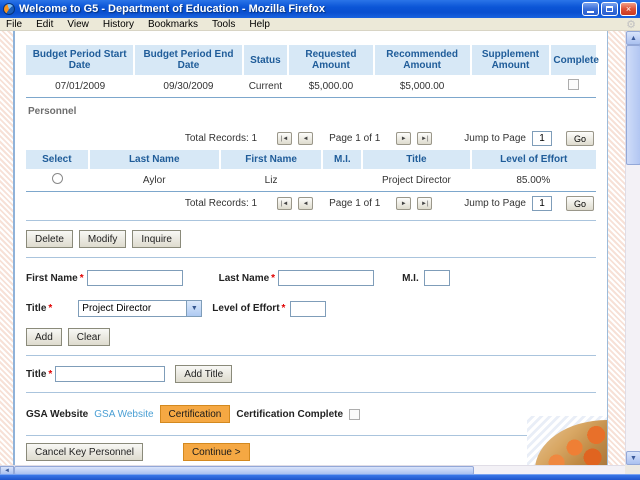 Image resolution: width=640 pixels, height=480 pixels. I want to click on select-person-radio, so click(57, 178).